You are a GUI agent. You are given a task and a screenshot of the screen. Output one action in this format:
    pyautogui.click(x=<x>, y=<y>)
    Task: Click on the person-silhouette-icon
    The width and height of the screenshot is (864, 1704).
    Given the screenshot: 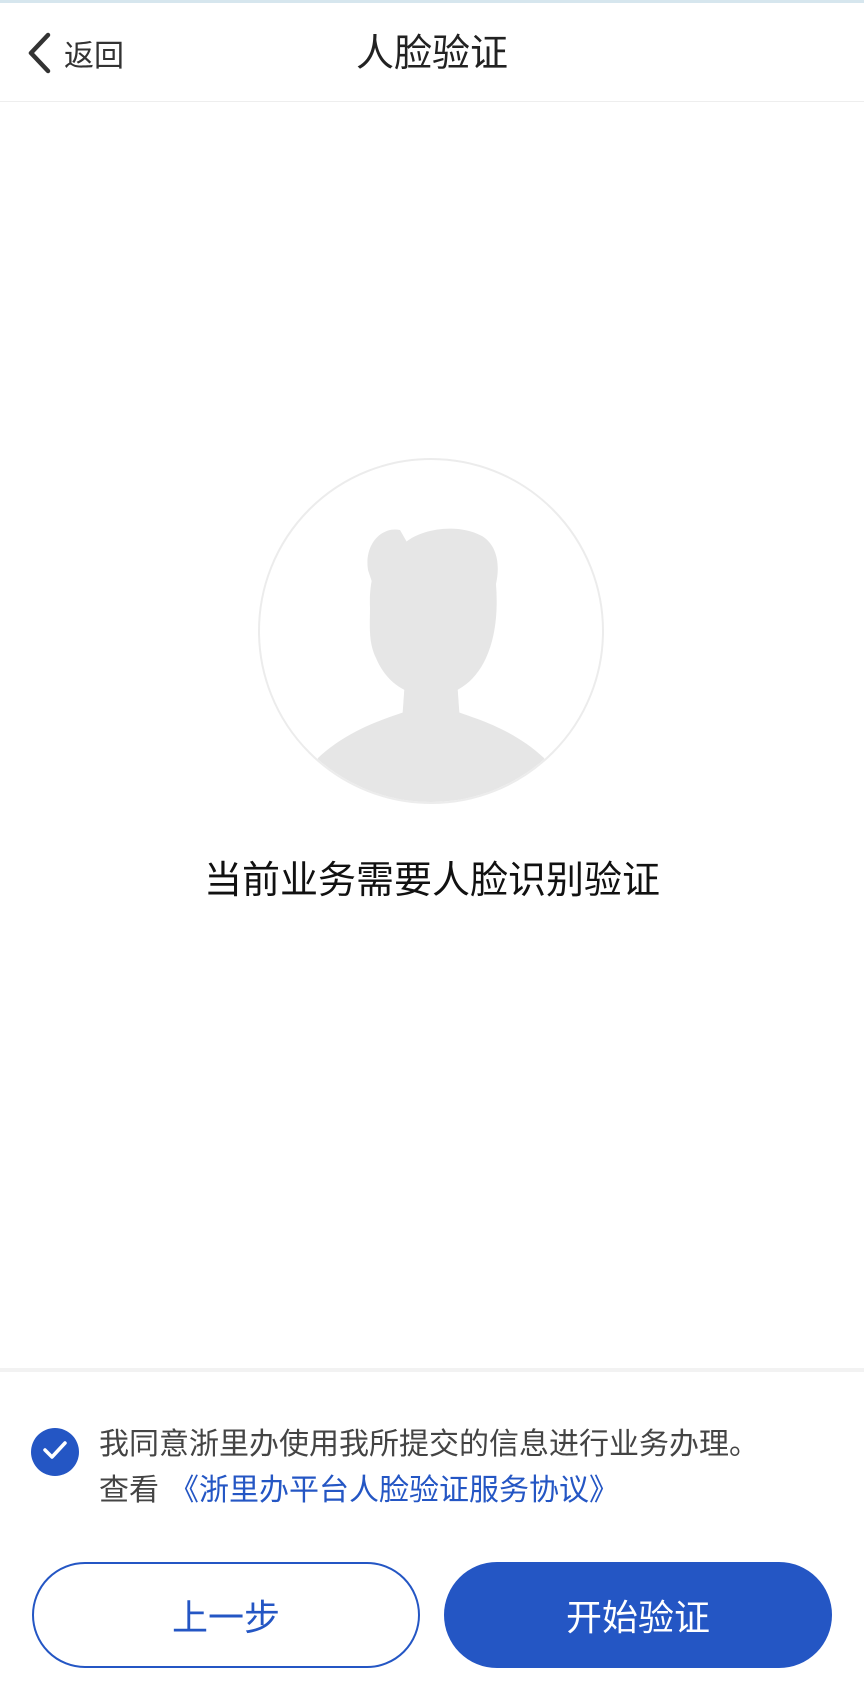 What is the action you would take?
    pyautogui.click(x=431, y=631)
    